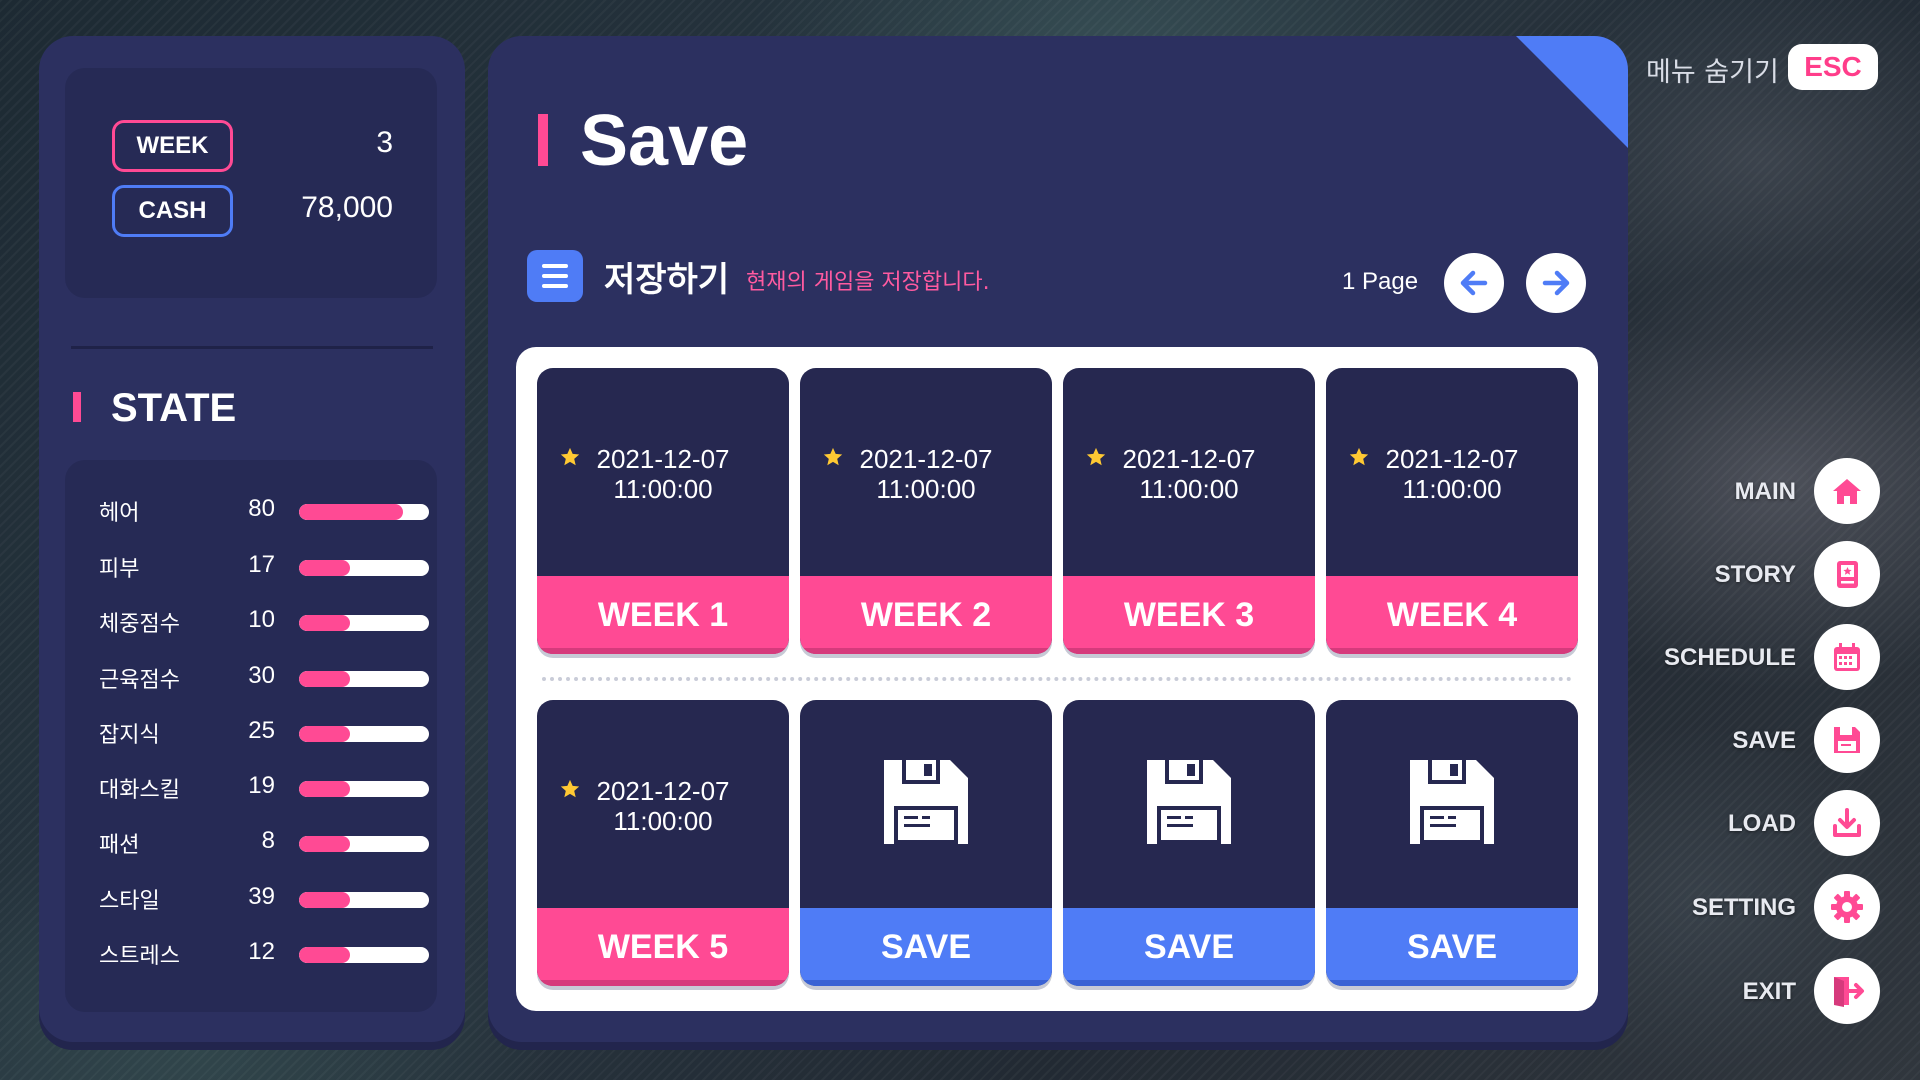  I want to click on state-row: 패션 8, so click(251, 842).